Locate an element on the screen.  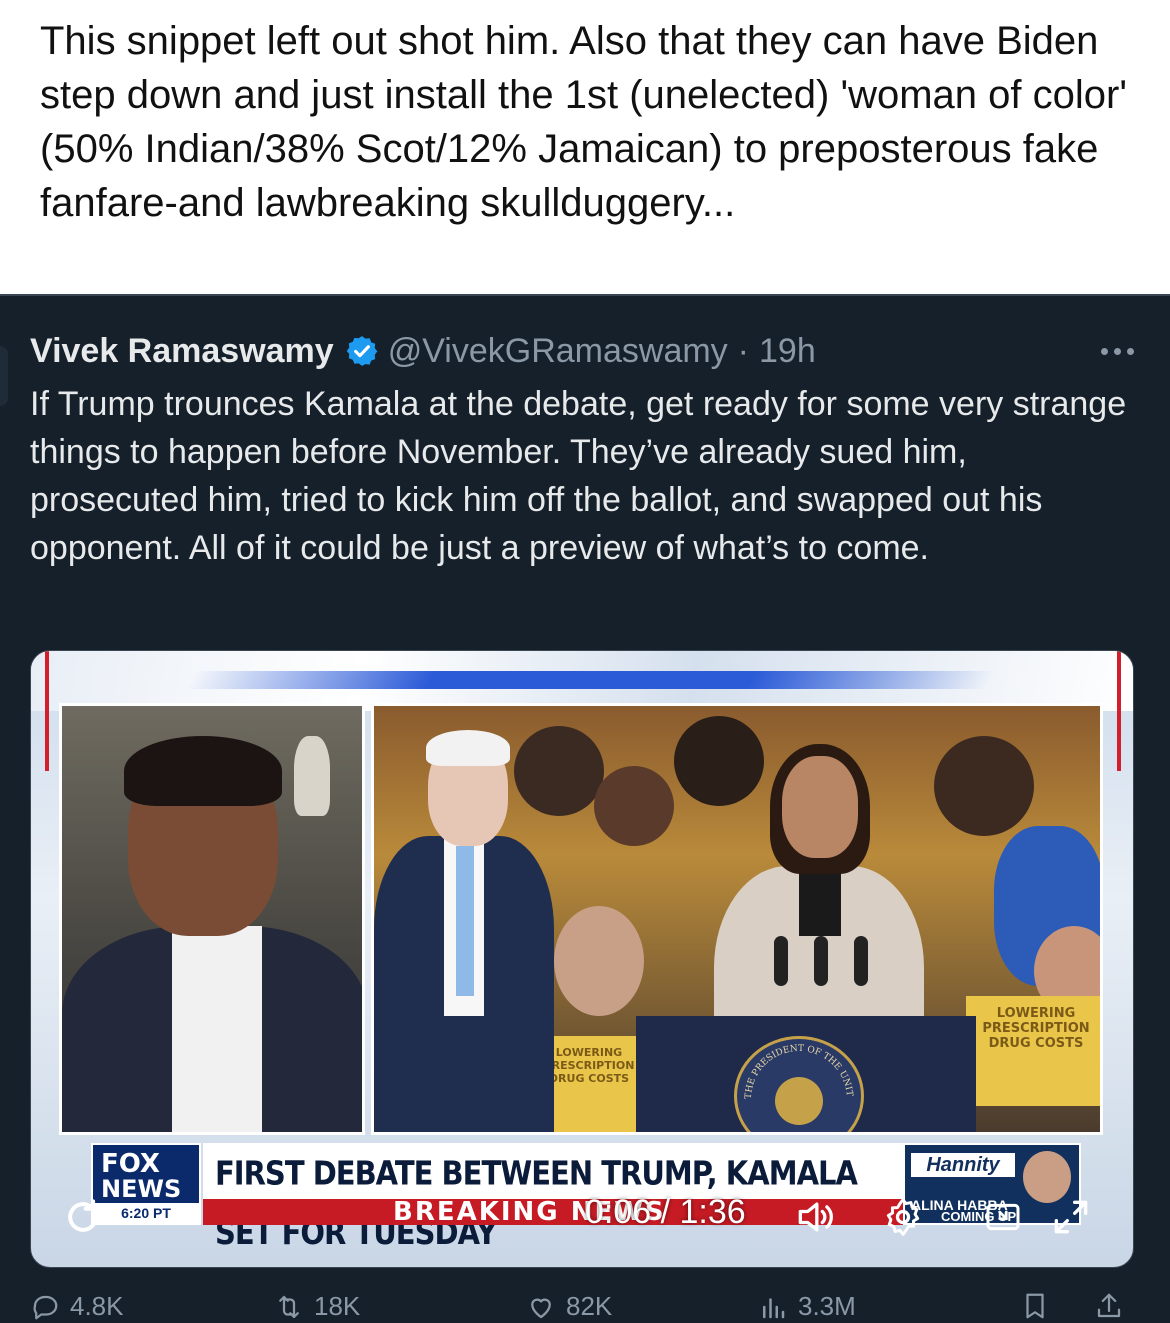
rally-sign-right: LOWERING PRESCRIPTION DRUG COSTS is located at coordinates (1033, 1051).